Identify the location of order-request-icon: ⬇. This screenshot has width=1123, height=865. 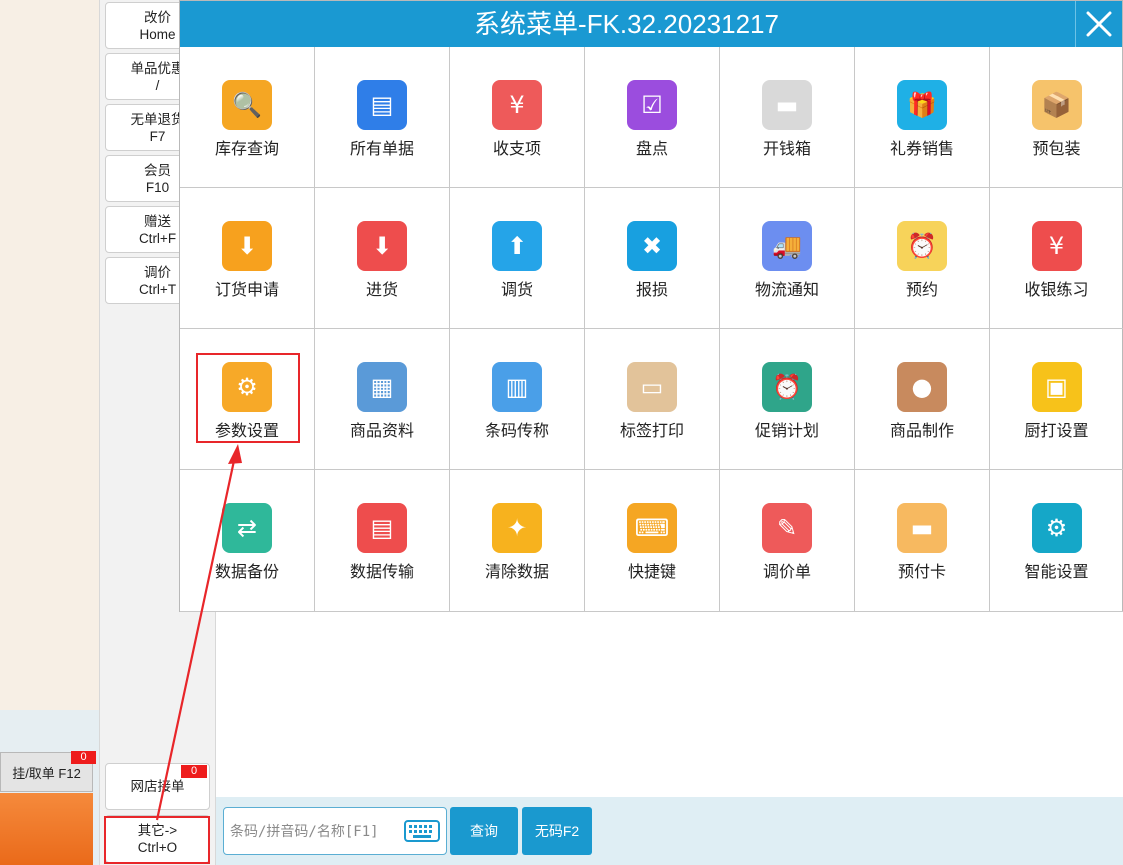
(247, 246).